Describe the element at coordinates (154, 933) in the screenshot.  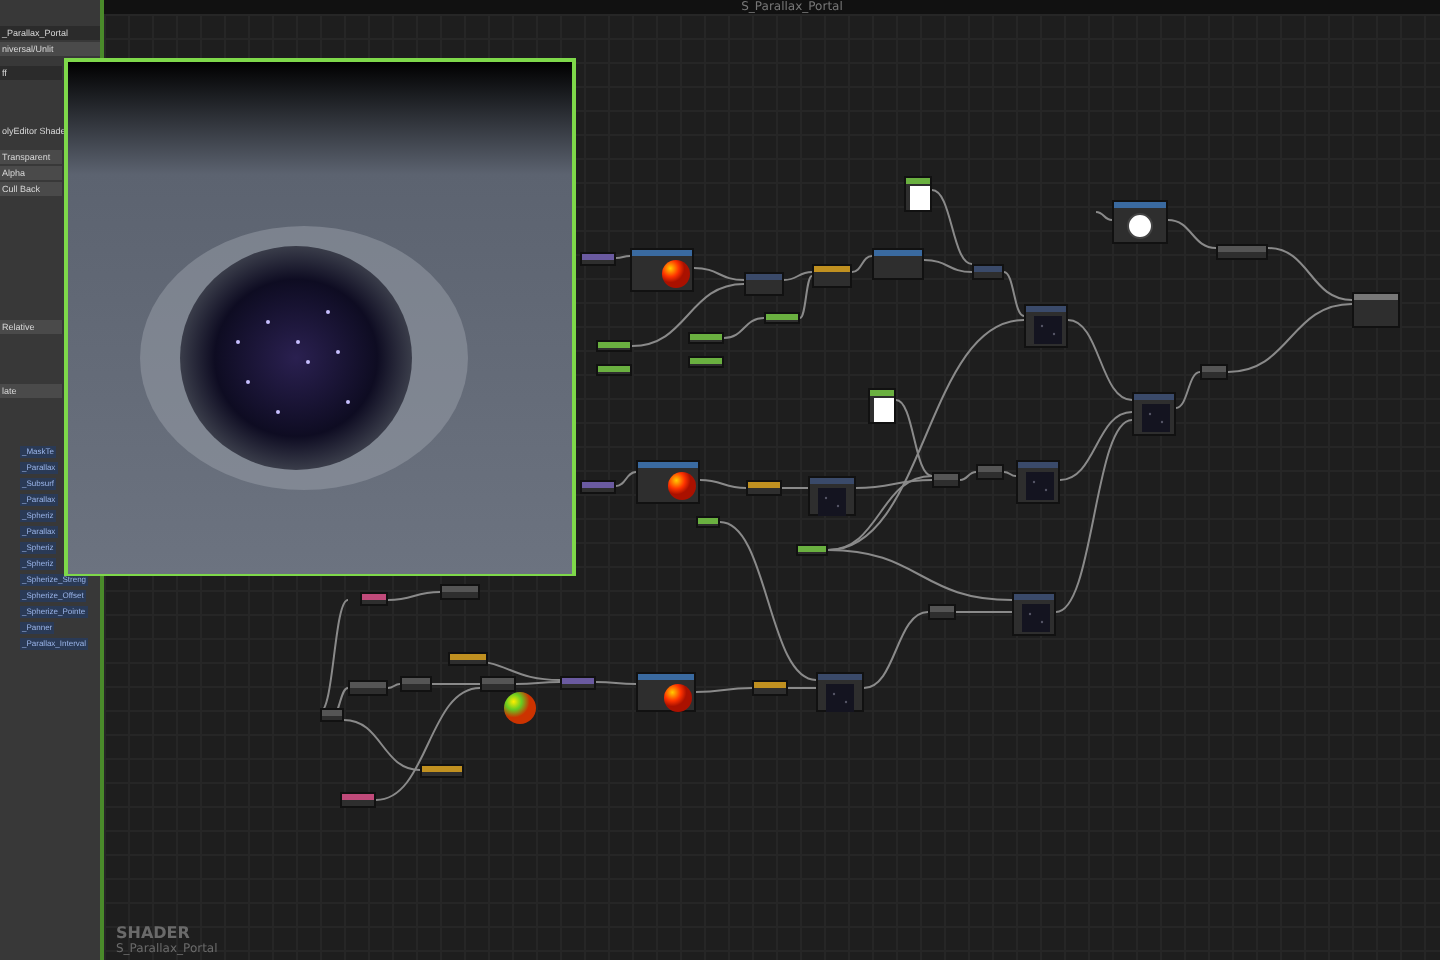
I see `footer-type: SHADER` at that location.